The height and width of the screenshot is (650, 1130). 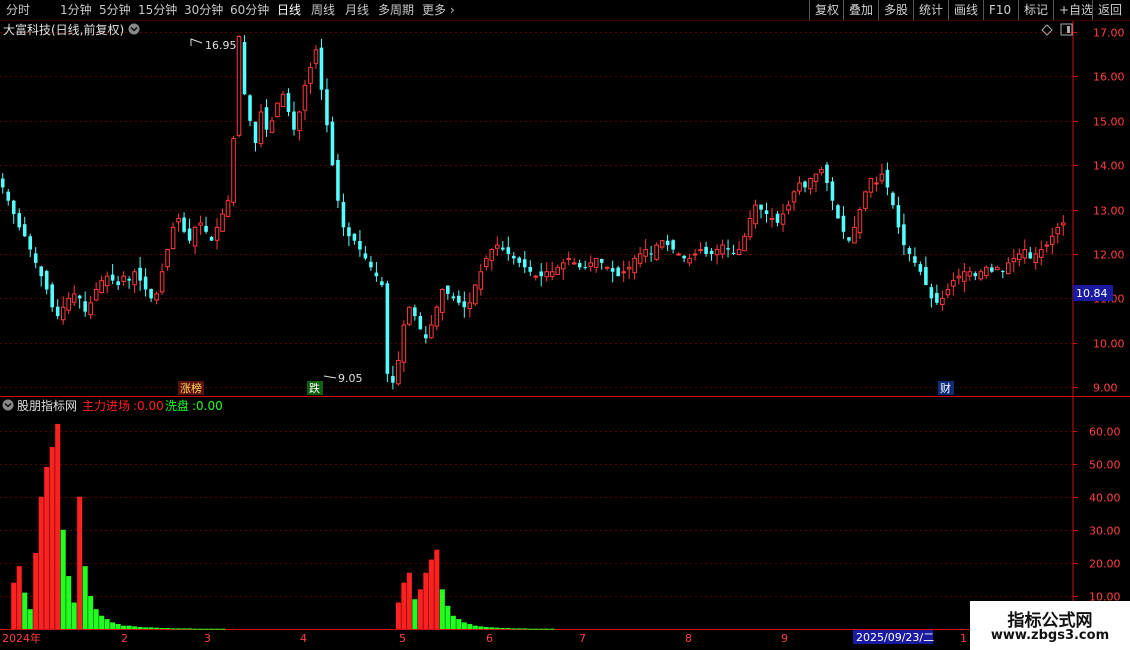 What do you see at coordinates (314, 388) in the screenshot?
I see `event-tag-fall-label: 跌` at bounding box center [314, 388].